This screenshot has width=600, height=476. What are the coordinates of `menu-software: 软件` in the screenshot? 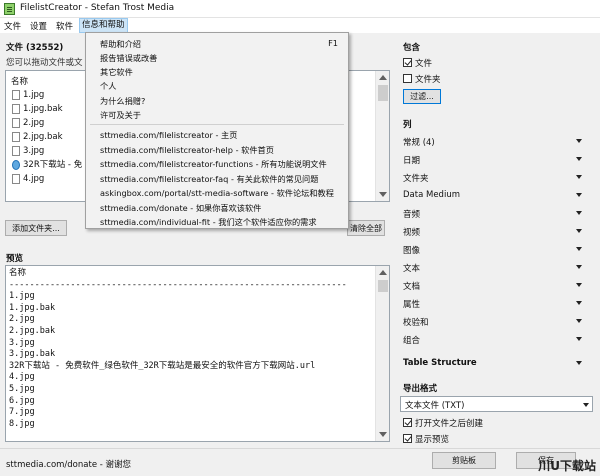 It's located at (64, 26).